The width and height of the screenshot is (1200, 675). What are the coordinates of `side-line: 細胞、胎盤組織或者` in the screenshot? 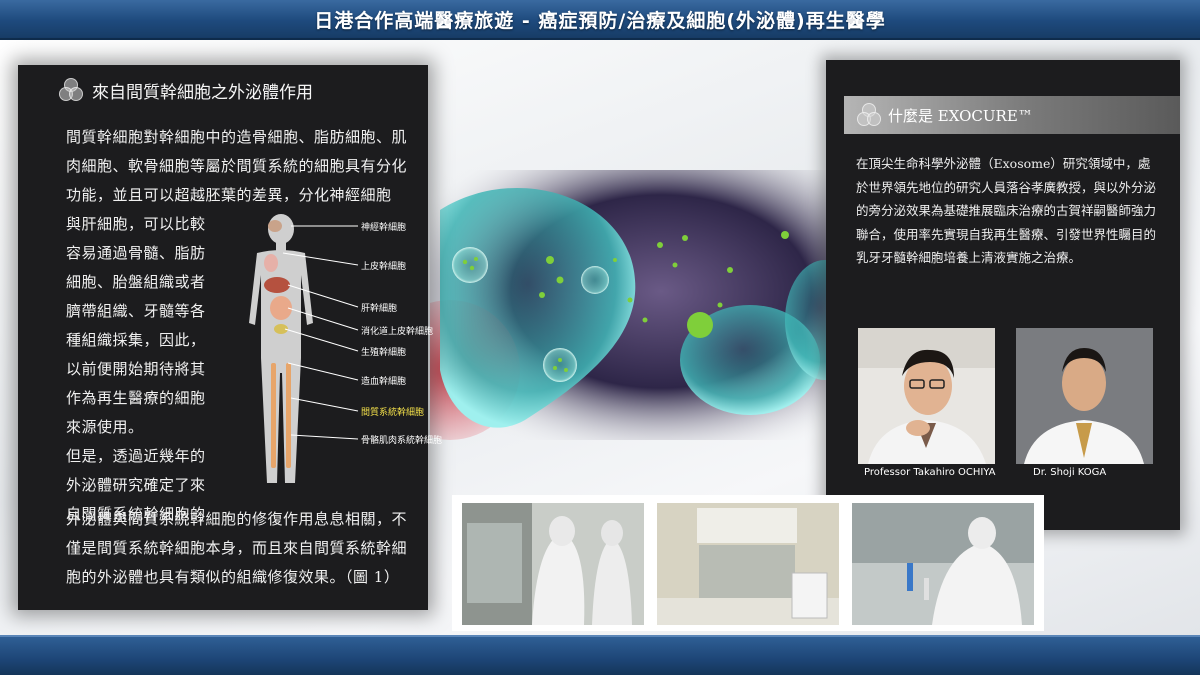 It's located at (136, 282).